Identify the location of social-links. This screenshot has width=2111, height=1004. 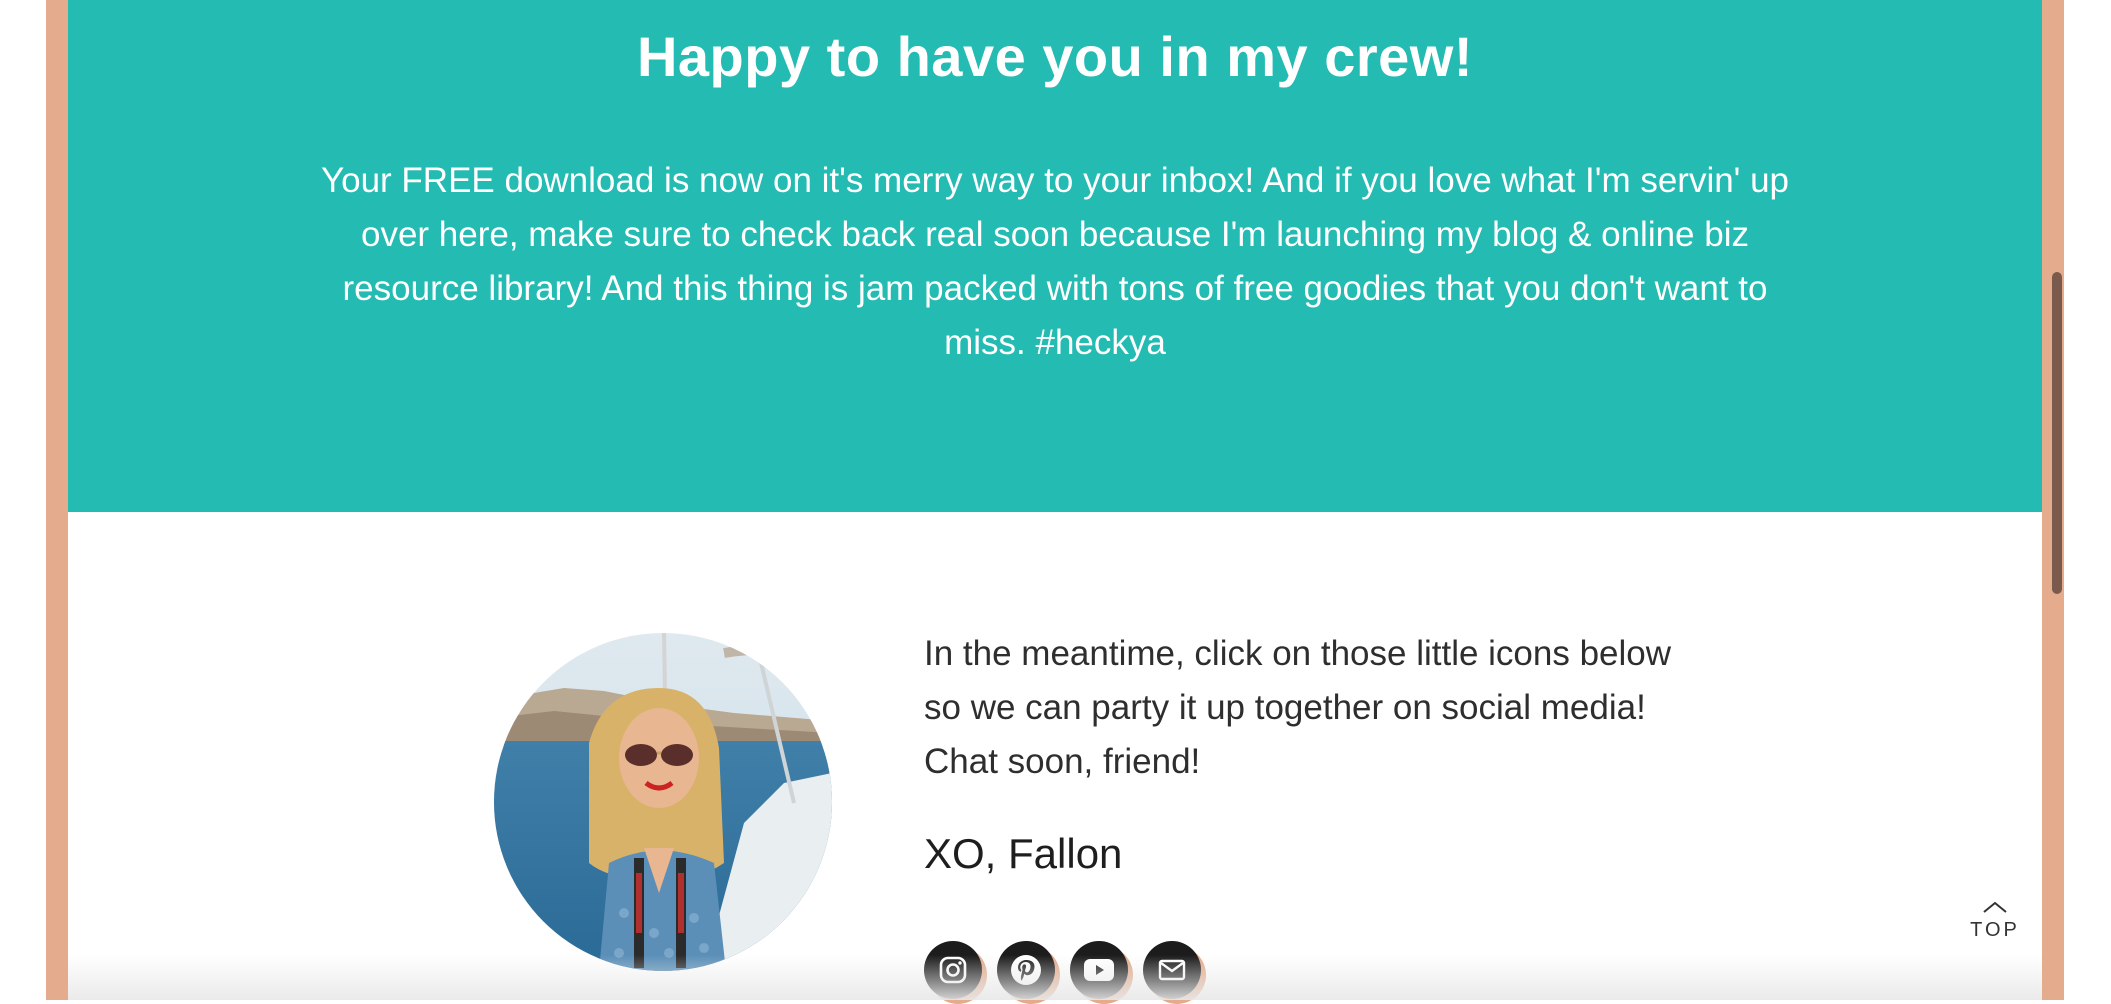
(1065, 972).